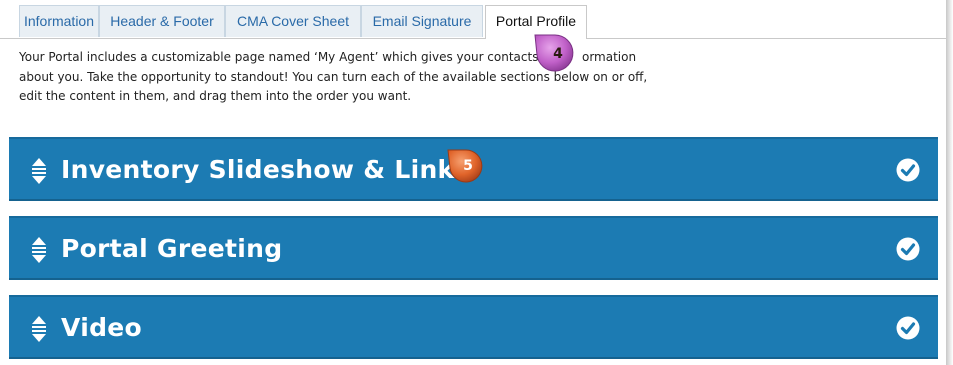 This screenshot has width=953, height=365. I want to click on tab-cma-cover-sheet: CMA Cover Sheet, so click(293, 21).